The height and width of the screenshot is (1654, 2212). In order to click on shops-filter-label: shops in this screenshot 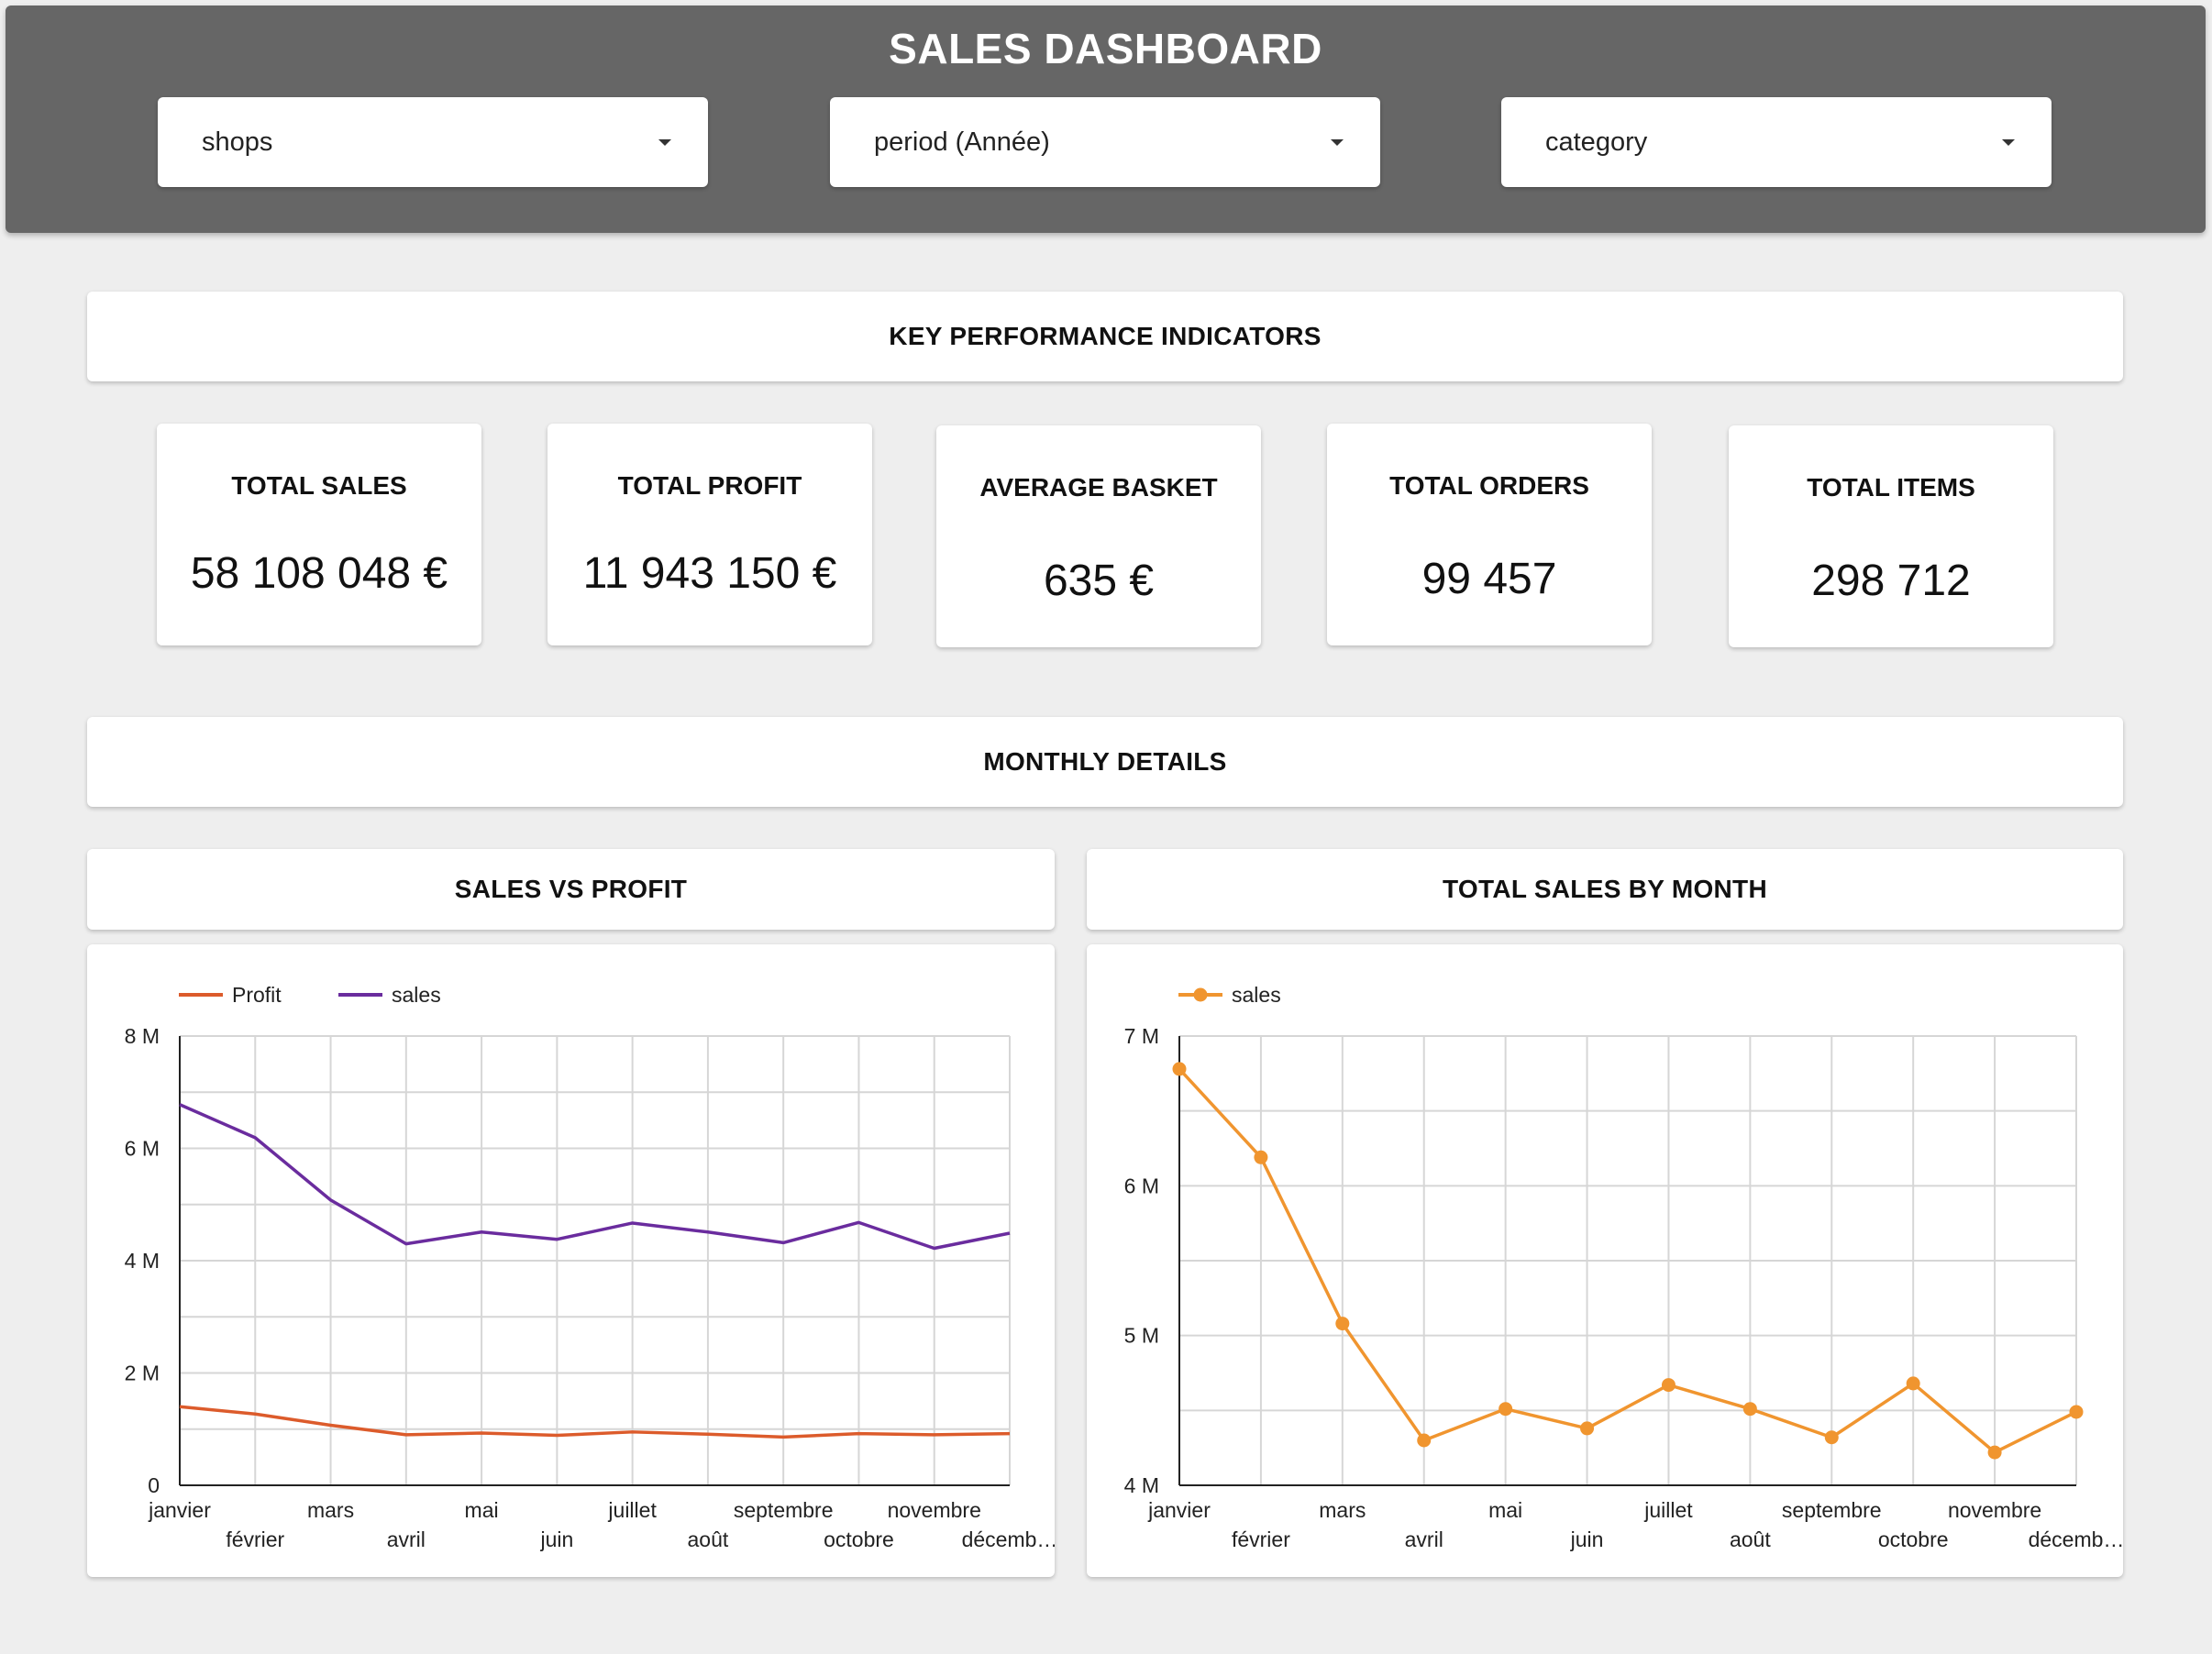, I will do `click(237, 142)`.